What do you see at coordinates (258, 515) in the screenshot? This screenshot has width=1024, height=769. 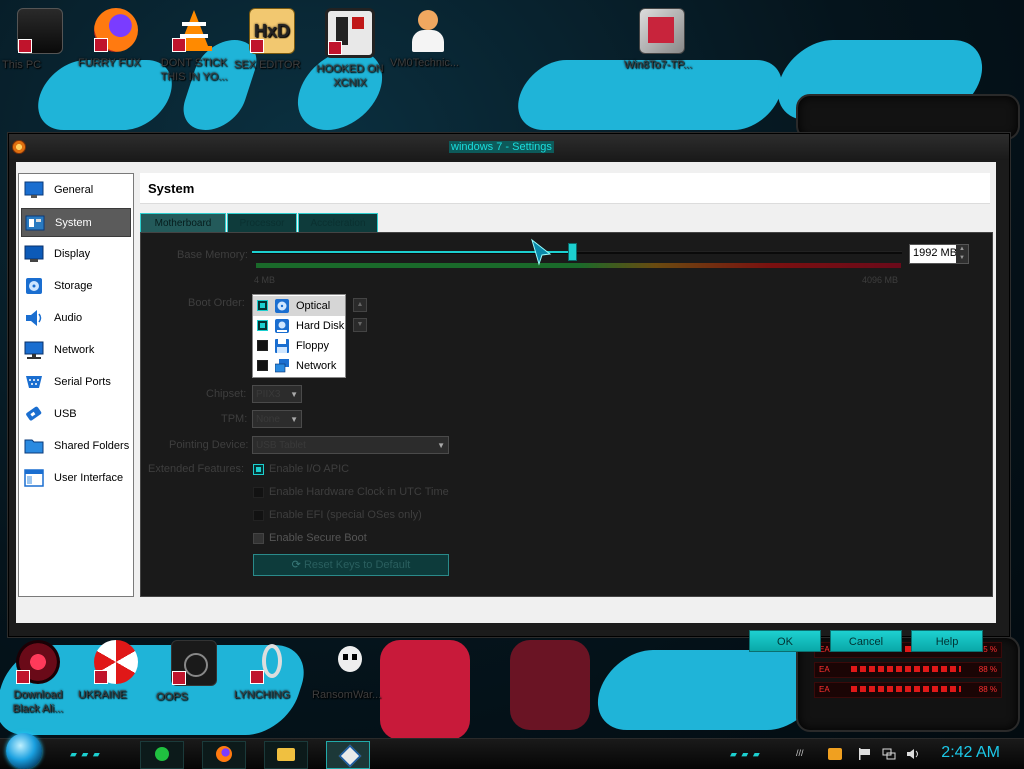 I see `efi-checkbox` at bounding box center [258, 515].